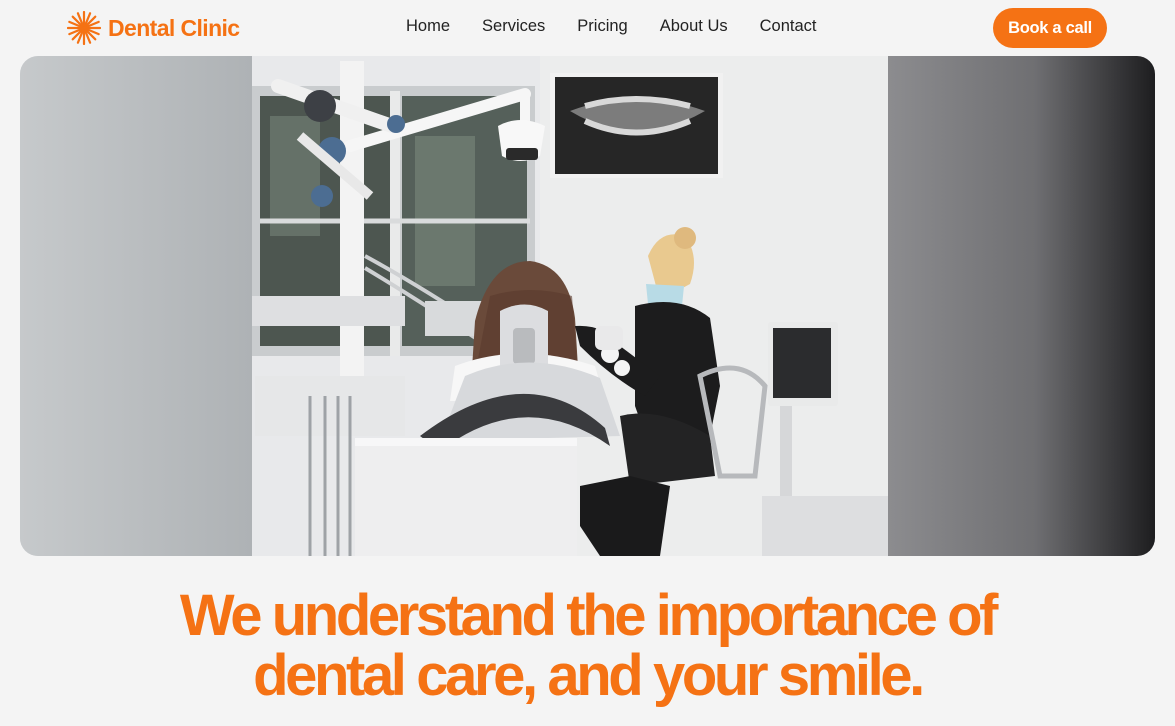 This screenshot has height=726, width=1175. I want to click on brand-name: Dental Clinic, so click(174, 27).